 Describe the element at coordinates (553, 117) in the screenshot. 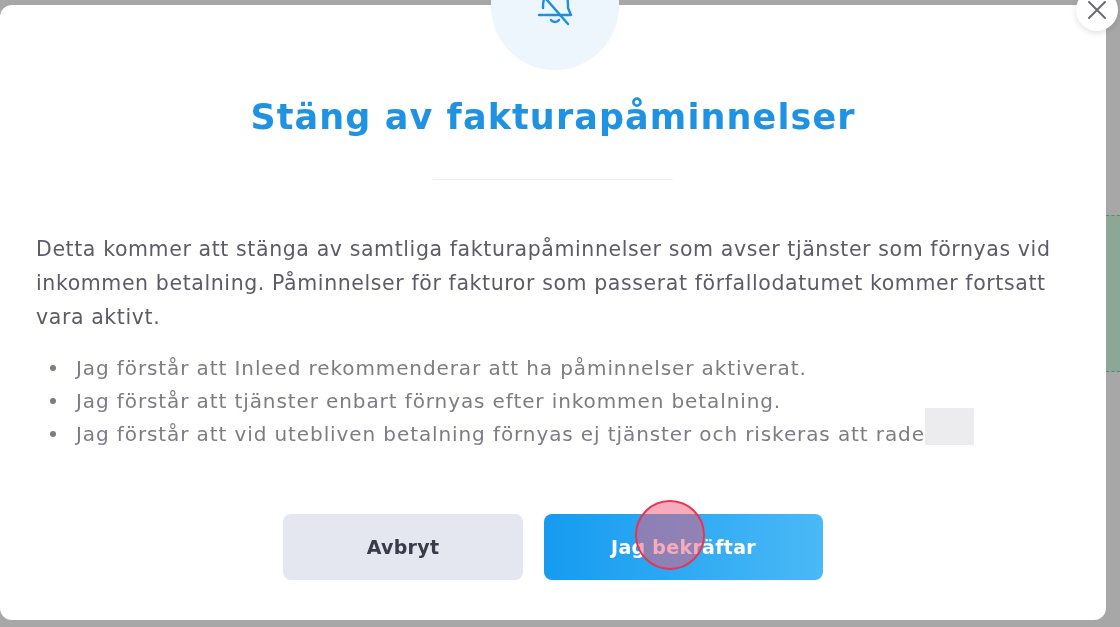

I see `dialog-title: Stäng av fakturapåminnelser` at that location.